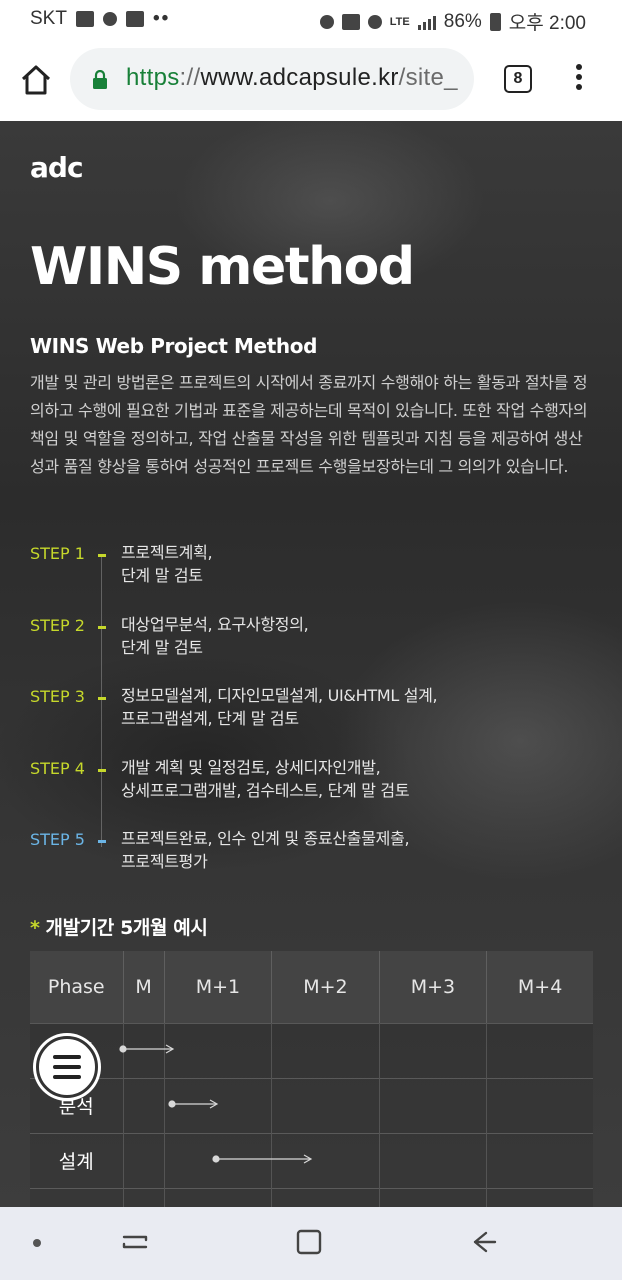 This screenshot has height=1280, width=622. Describe the element at coordinates (126, 928) in the screenshot. I see `period-title: 개발기간 5개월 예시` at that location.